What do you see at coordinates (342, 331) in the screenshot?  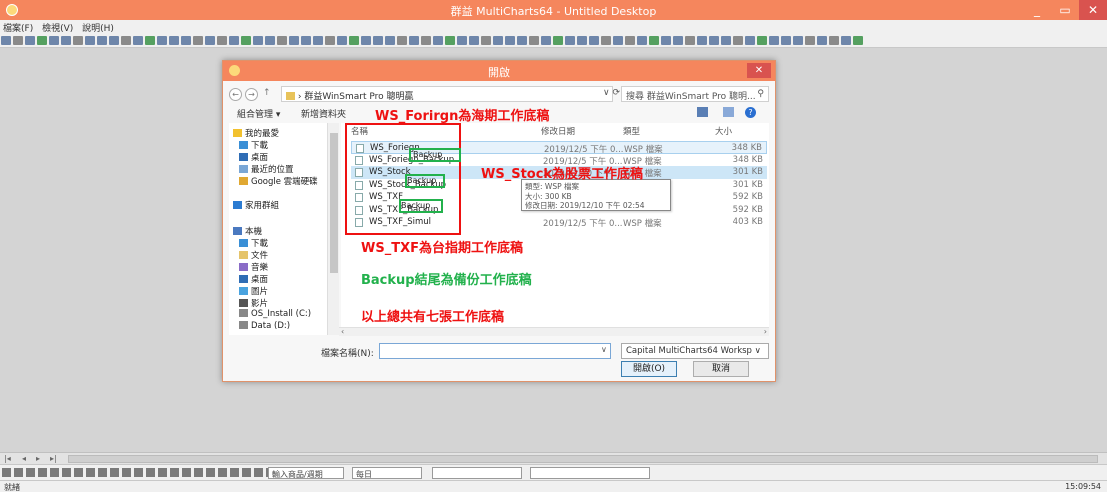 I see `scroll-left-icon: ‹` at bounding box center [342, 331].